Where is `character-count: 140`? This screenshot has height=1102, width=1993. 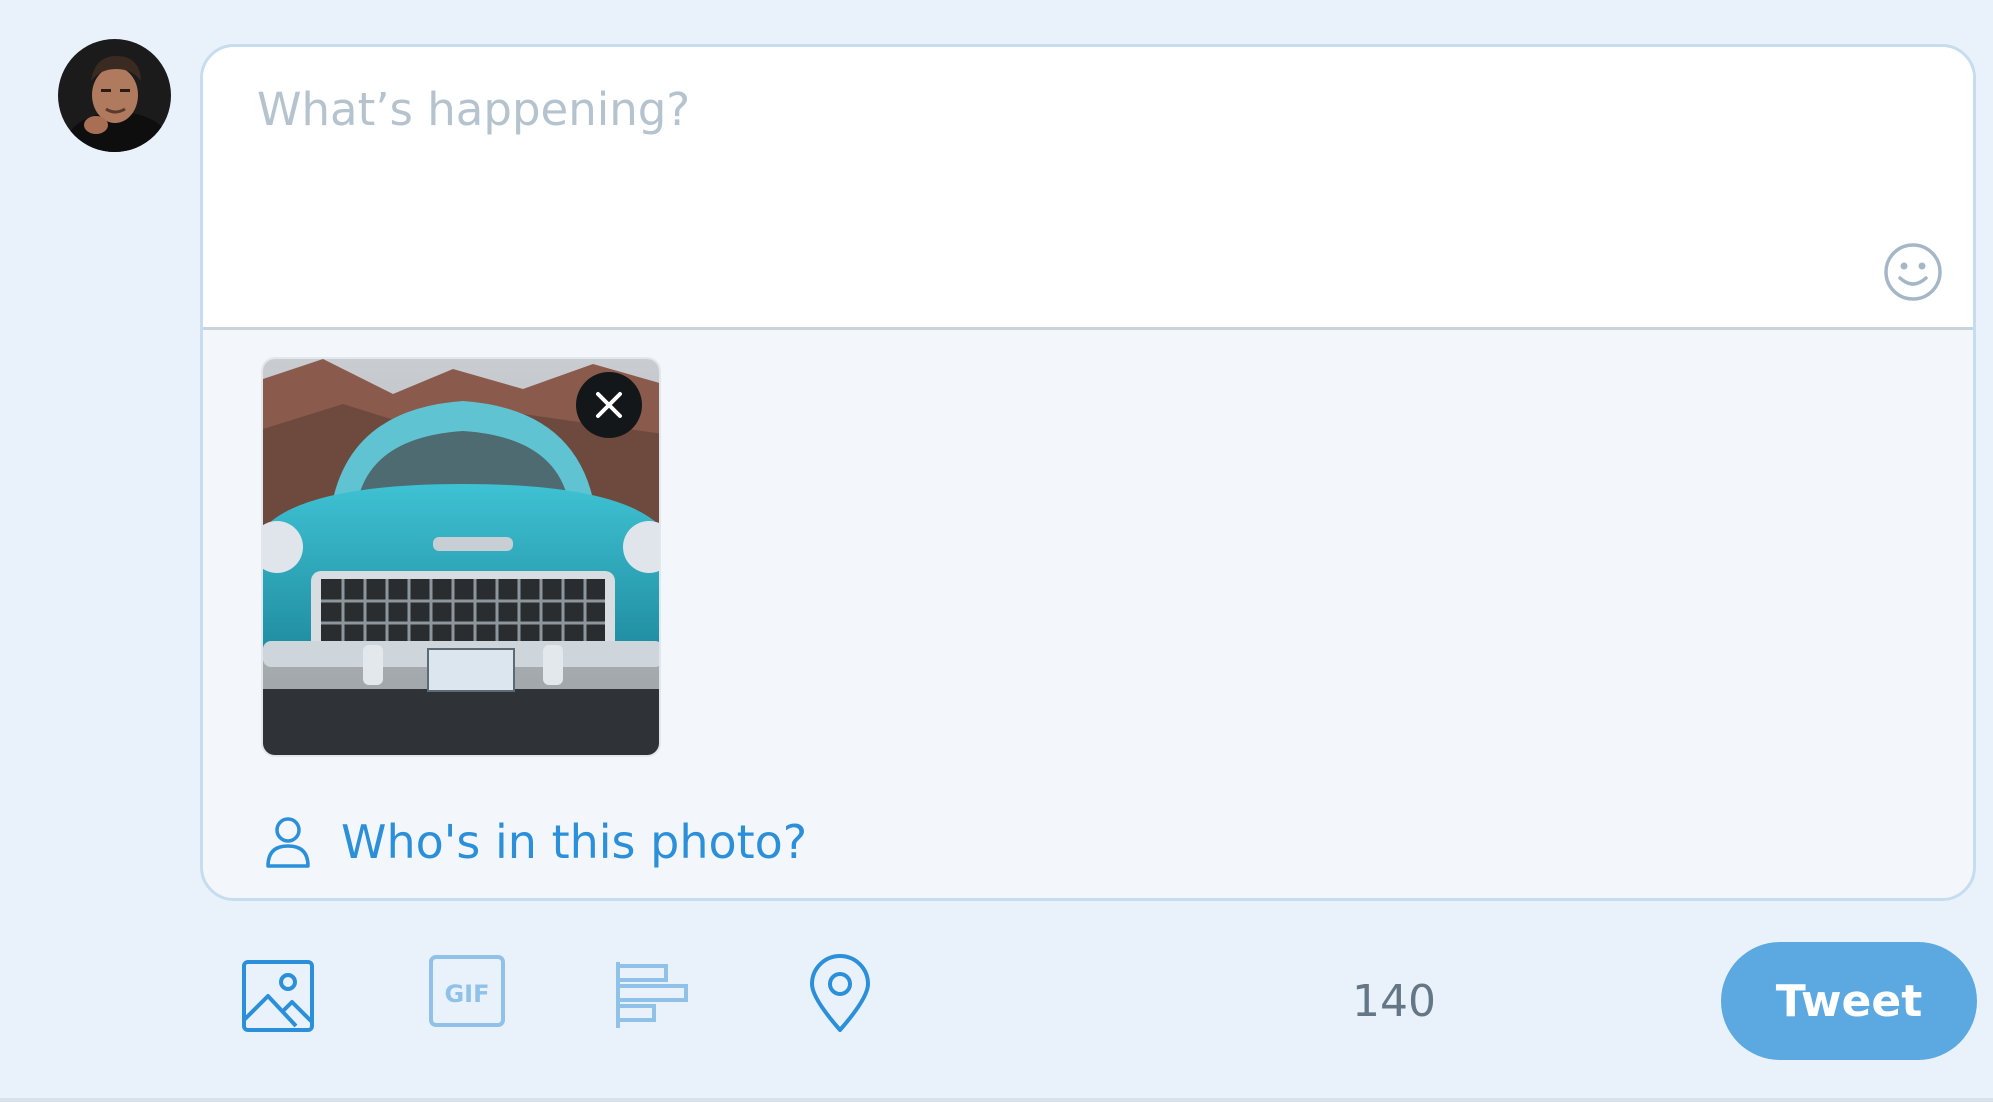
character-count: 140 is located at coordinates (1394, 1001).